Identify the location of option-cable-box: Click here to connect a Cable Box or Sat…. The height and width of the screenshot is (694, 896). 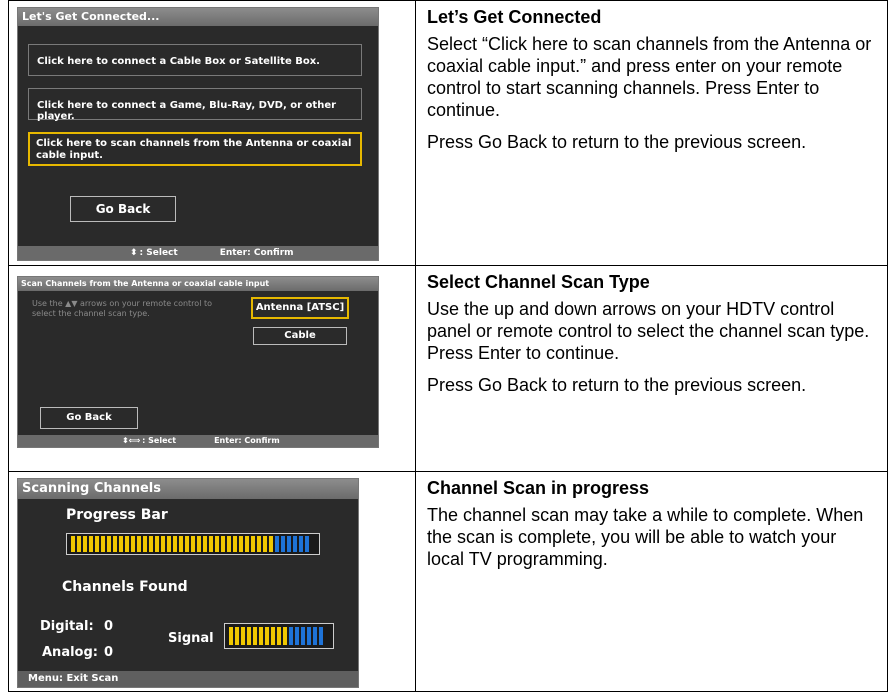
(195, 60).